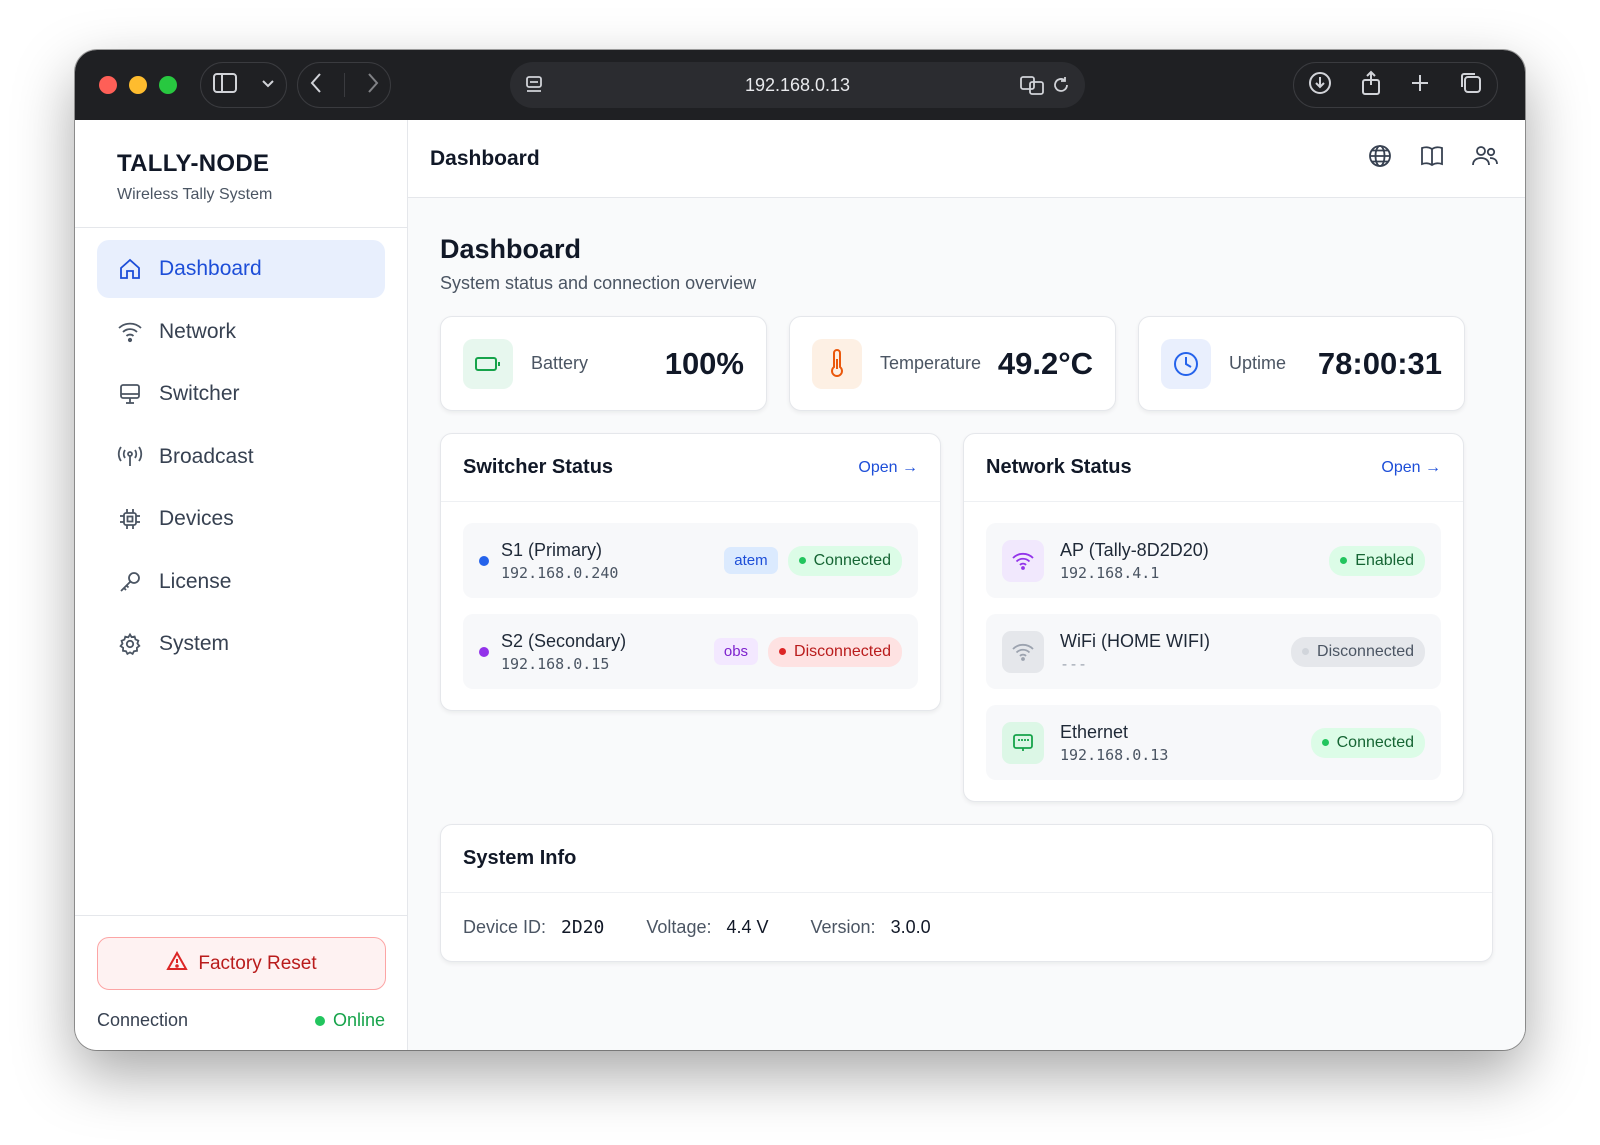 This screenshot has width=1600, height=1145. What do you see at coordinates (130, 457) in the screenshot?
I see `broadcast-icon` at bounding box center [130, 457].